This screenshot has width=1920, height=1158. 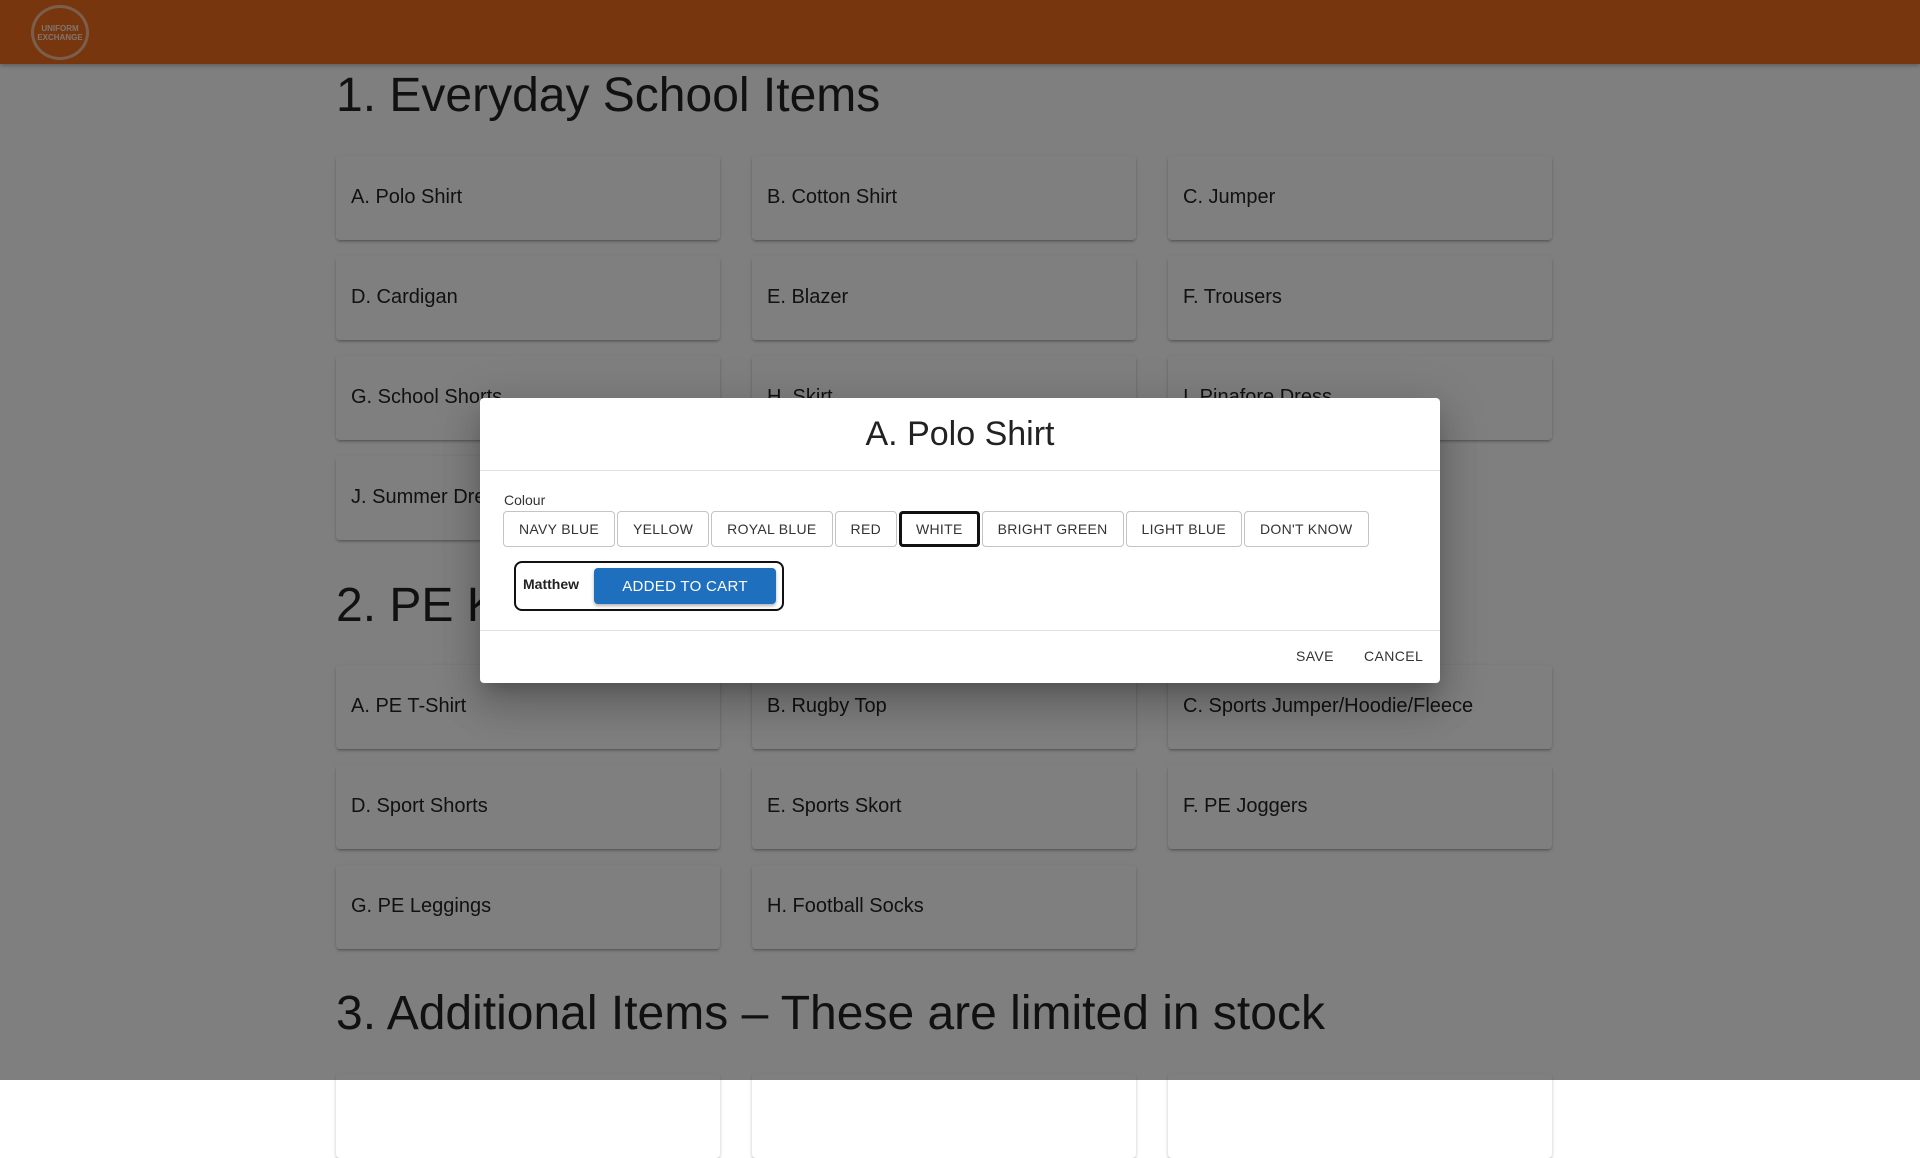 I want to click on cancel-button: CANCEL, so click(x=1393, y=656).